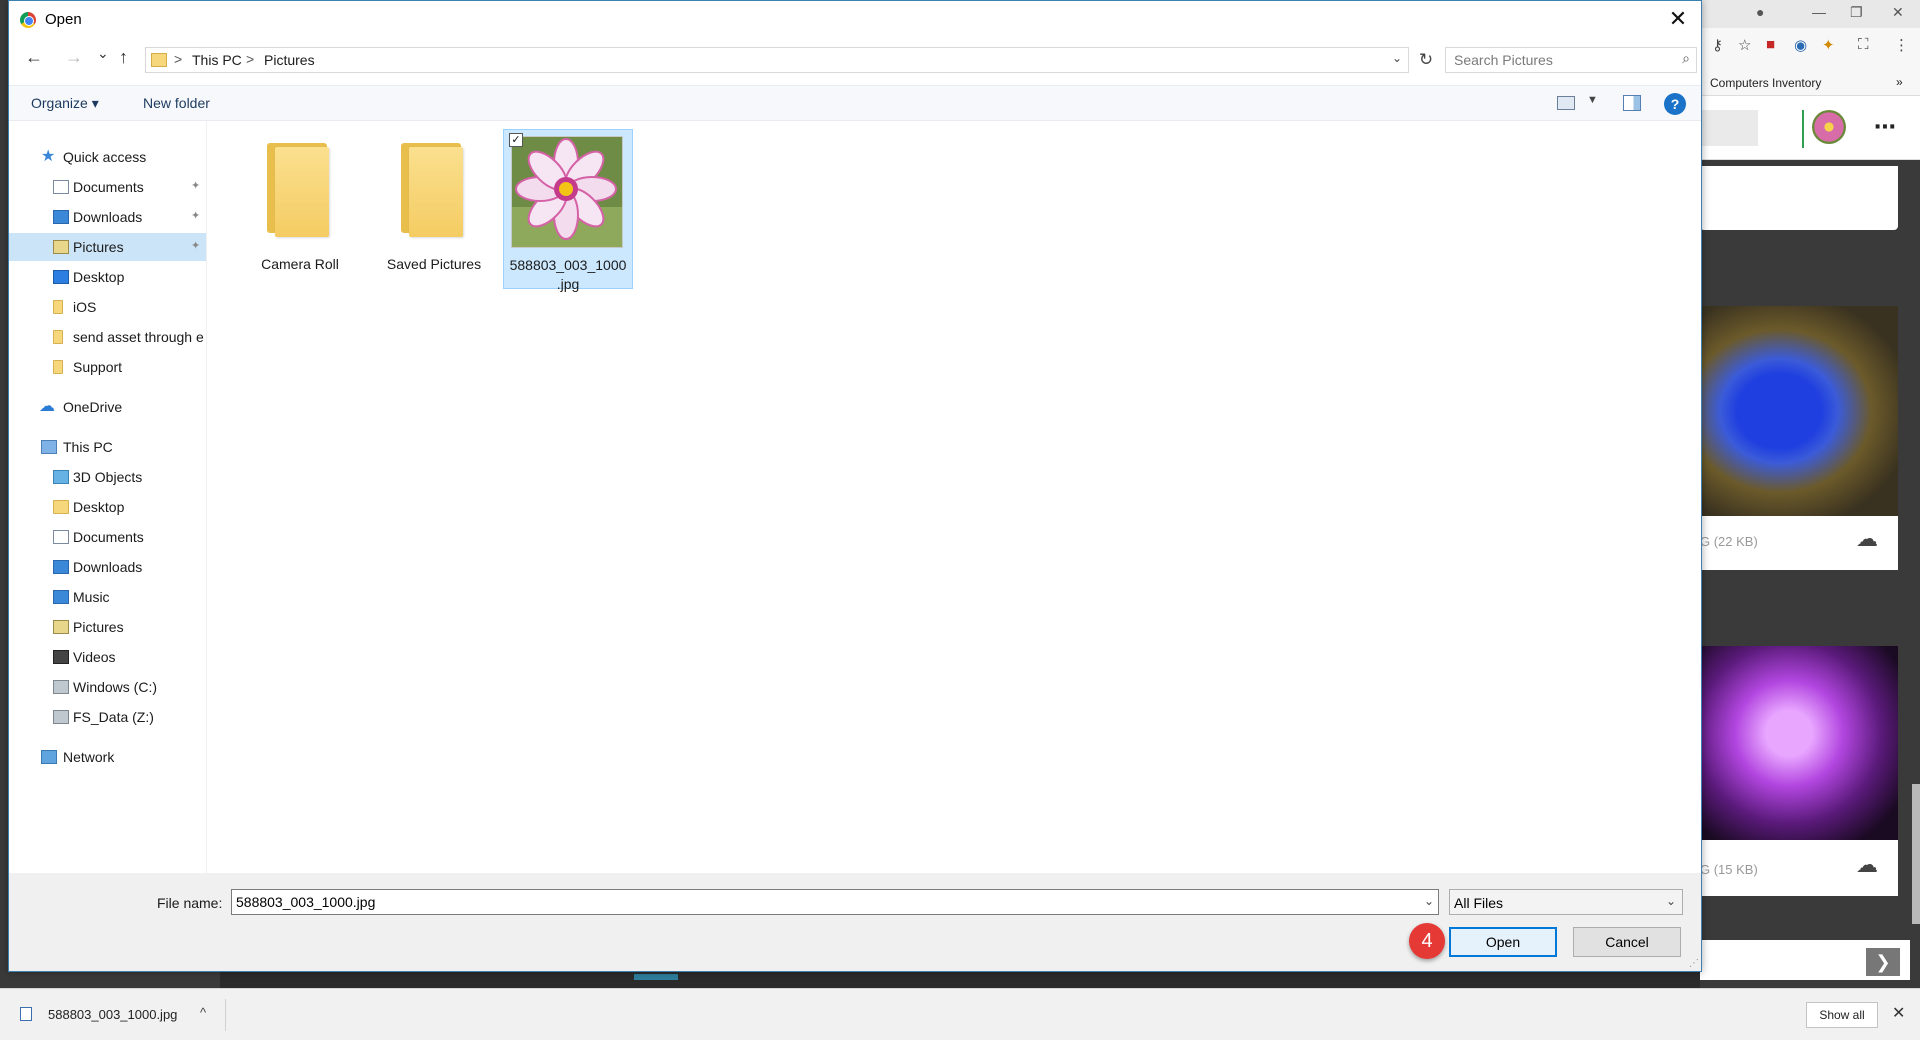 The height and width of the screenshot is (1040, 1920). What do you see at coordinates (107, 407) in the screenshot?
I see `nav-onedrive: ☁ OneDrive` at bounding box center [107, 407].